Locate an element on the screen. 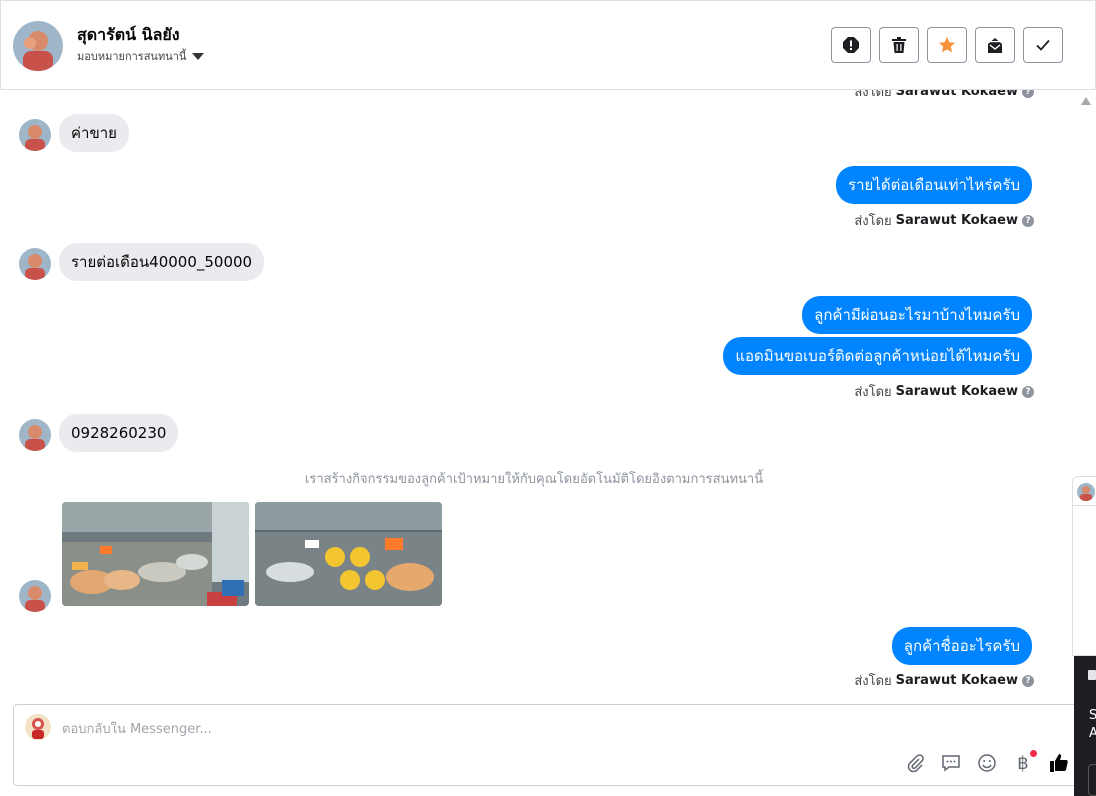 This screenshot has width=1096, height=796. mark-unread-icon is located at coordinates (995, 45).